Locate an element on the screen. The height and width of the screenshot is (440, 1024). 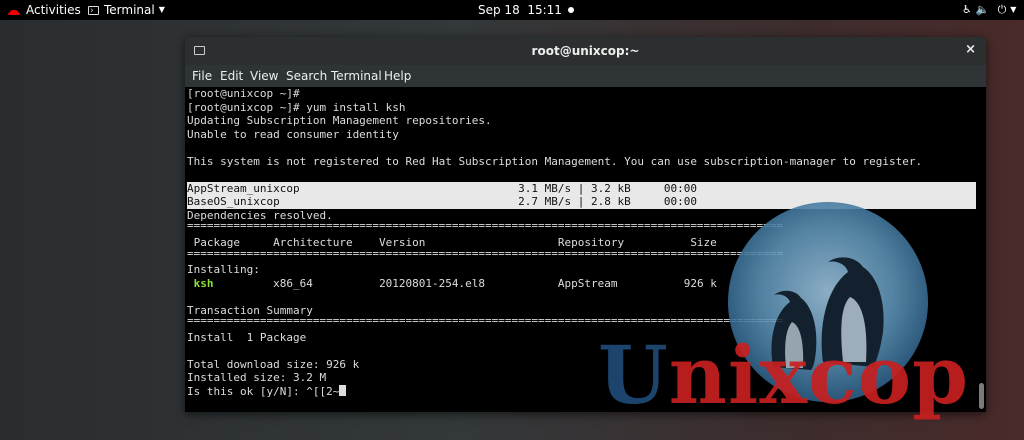
app-menu-button: Terminal ▼ is located at coordinates (126, 10).